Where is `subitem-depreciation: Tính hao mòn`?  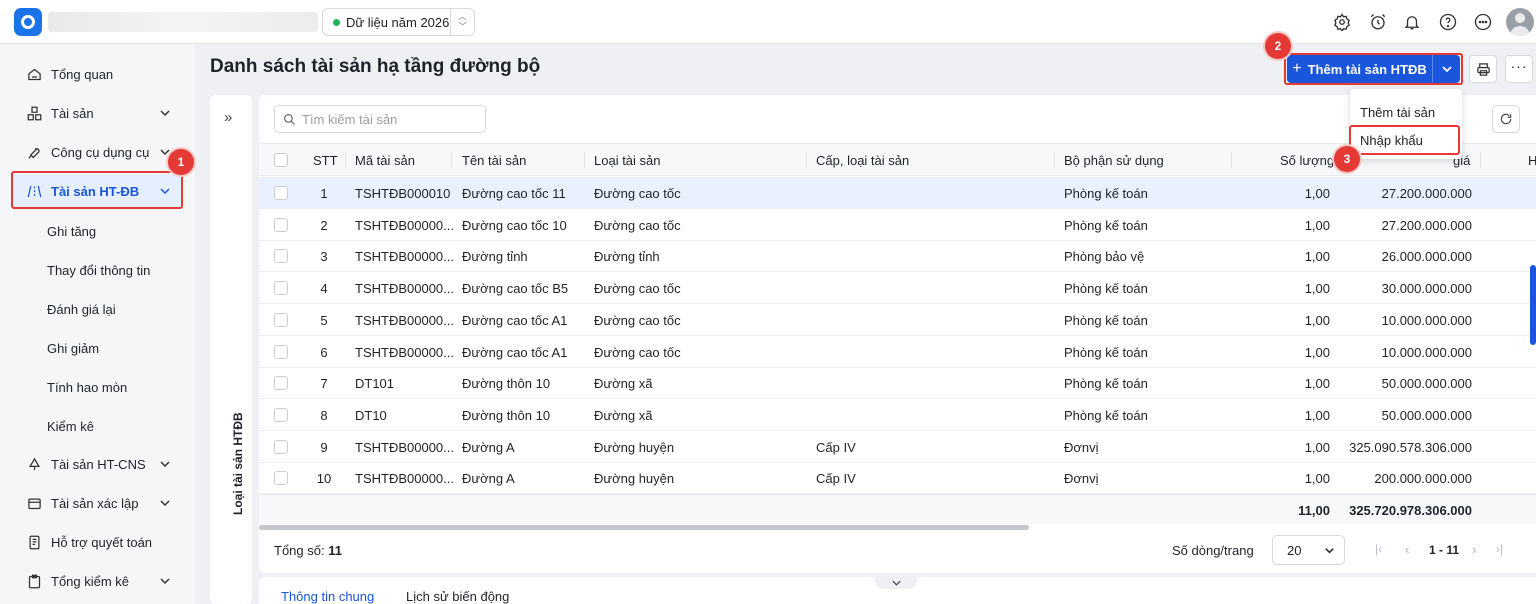 subitem-depreciation: Tính hao mòn is located at coordinates (87, 387).